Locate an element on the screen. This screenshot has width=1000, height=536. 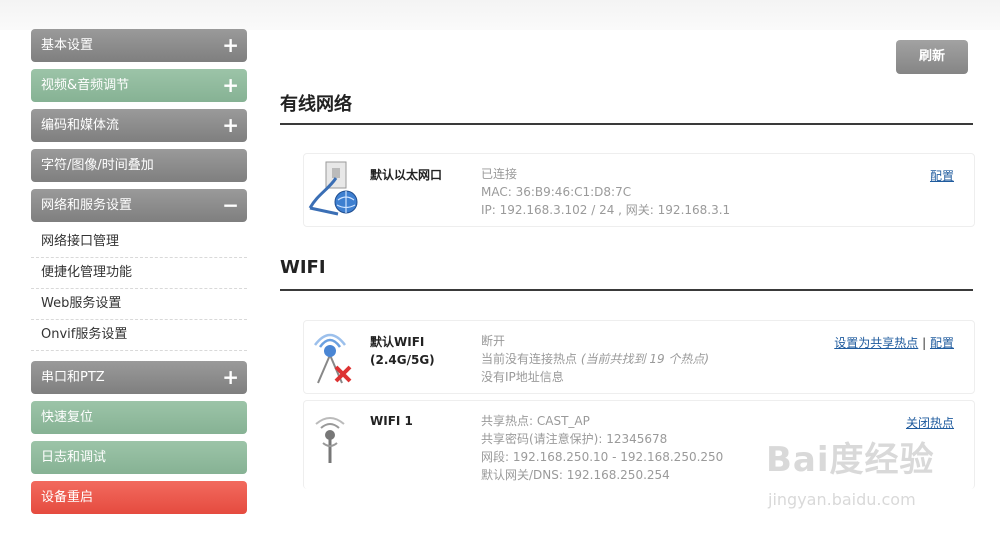
submenu-item-convenient-management: 便捷化管理功能 is located at coordinates (139, 273).